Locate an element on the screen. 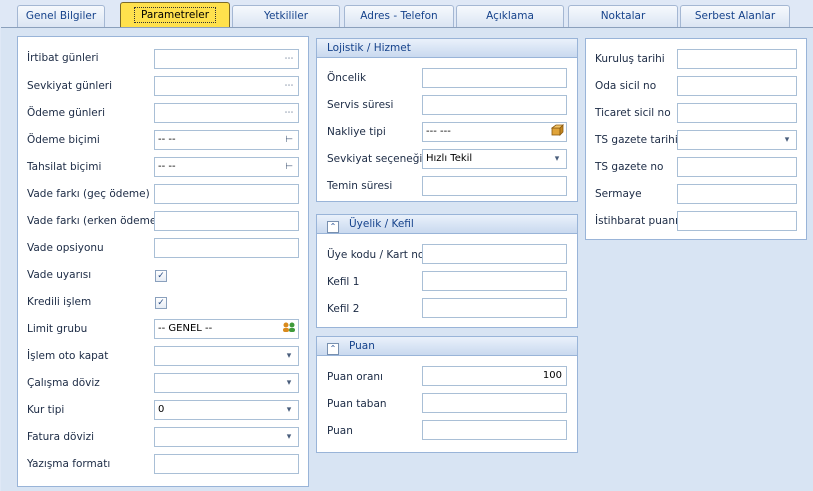  tab-adres-telefon: Adres - Telefon is located at coordinates (399, 16).